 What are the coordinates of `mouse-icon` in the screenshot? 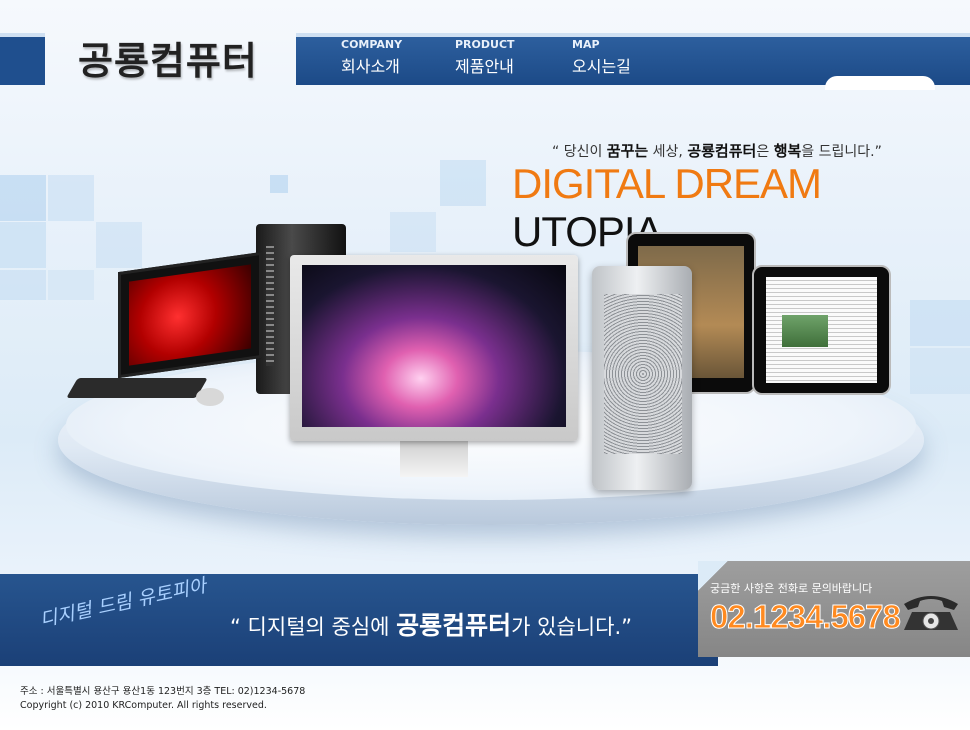 It's located at (210, 397).